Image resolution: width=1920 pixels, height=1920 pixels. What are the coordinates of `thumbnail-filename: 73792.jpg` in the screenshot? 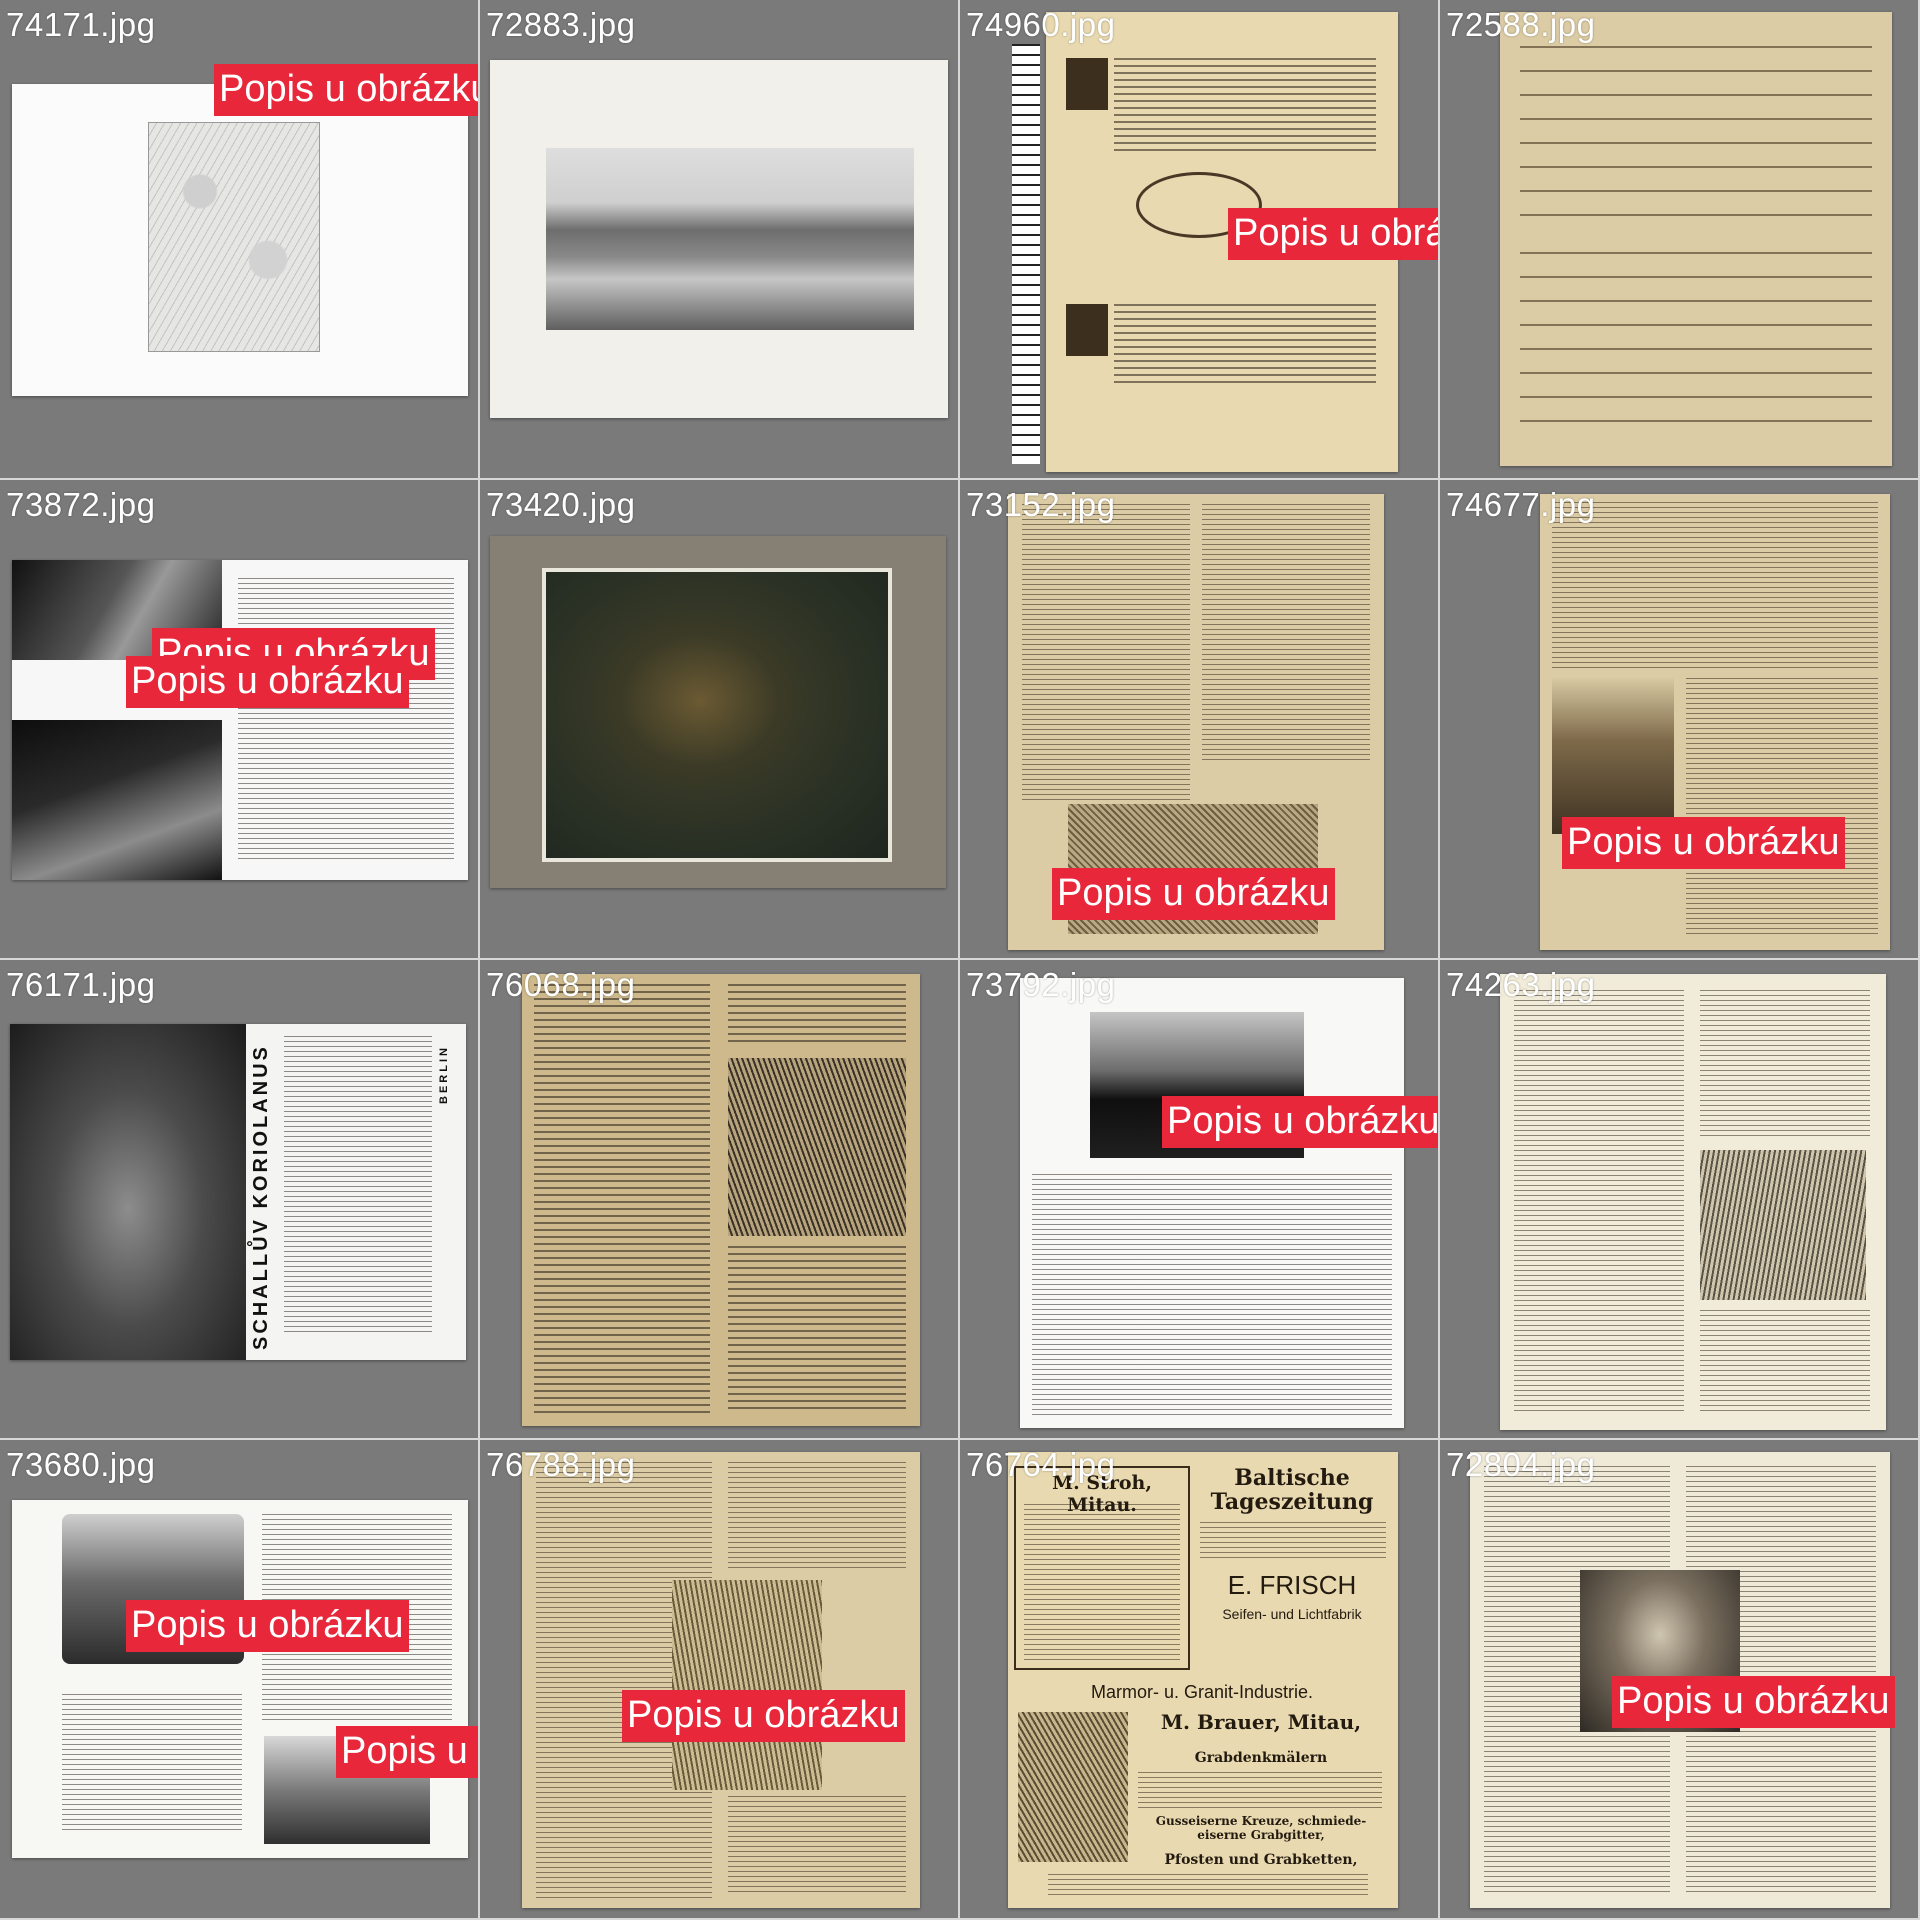 It's located at (1041, 984).